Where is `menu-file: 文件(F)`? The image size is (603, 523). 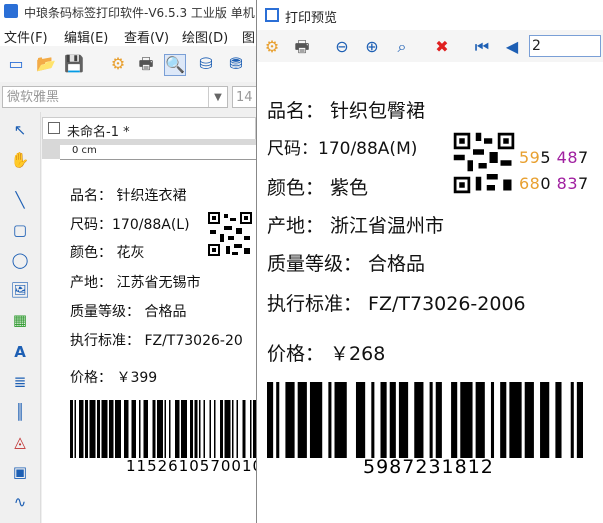 menu-file: 文件(F) is located at coordinates (26, 36).